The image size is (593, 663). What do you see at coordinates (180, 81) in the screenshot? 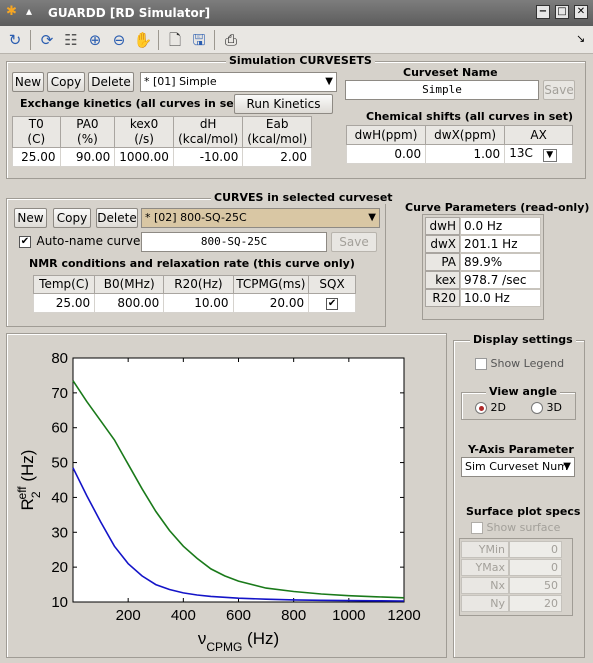
I see `curveset-select-value: * [01] Simple` at bounding box center [180, 81].